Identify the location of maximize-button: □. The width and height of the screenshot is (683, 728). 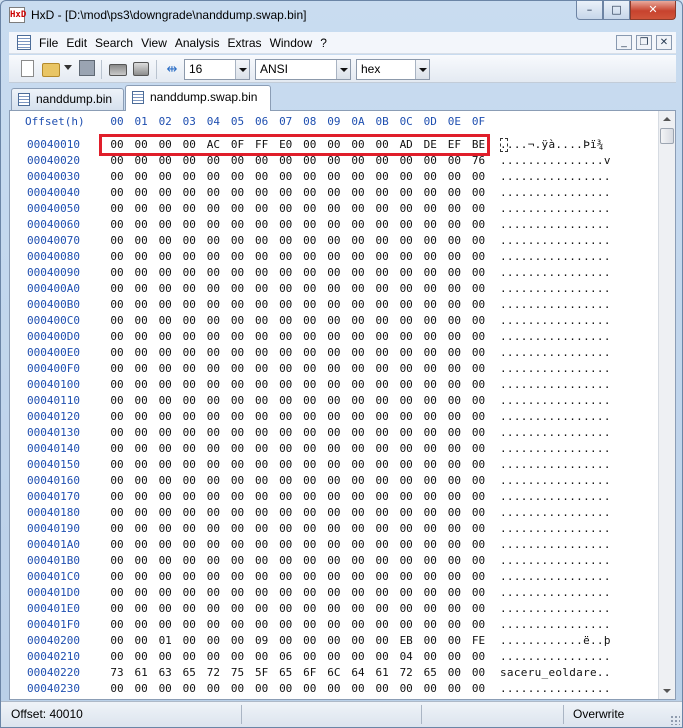
(616, 10).